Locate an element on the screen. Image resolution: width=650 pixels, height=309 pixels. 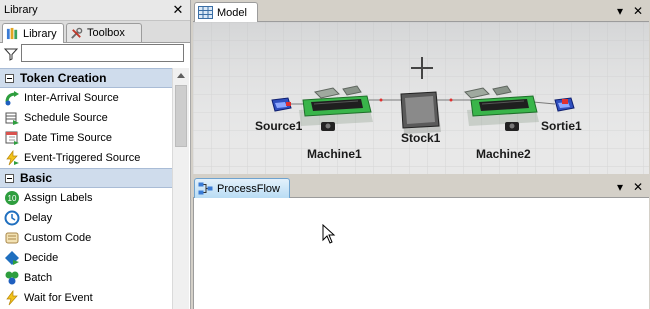
model-close-icon: ✕ is located at coordinates (638, 11).